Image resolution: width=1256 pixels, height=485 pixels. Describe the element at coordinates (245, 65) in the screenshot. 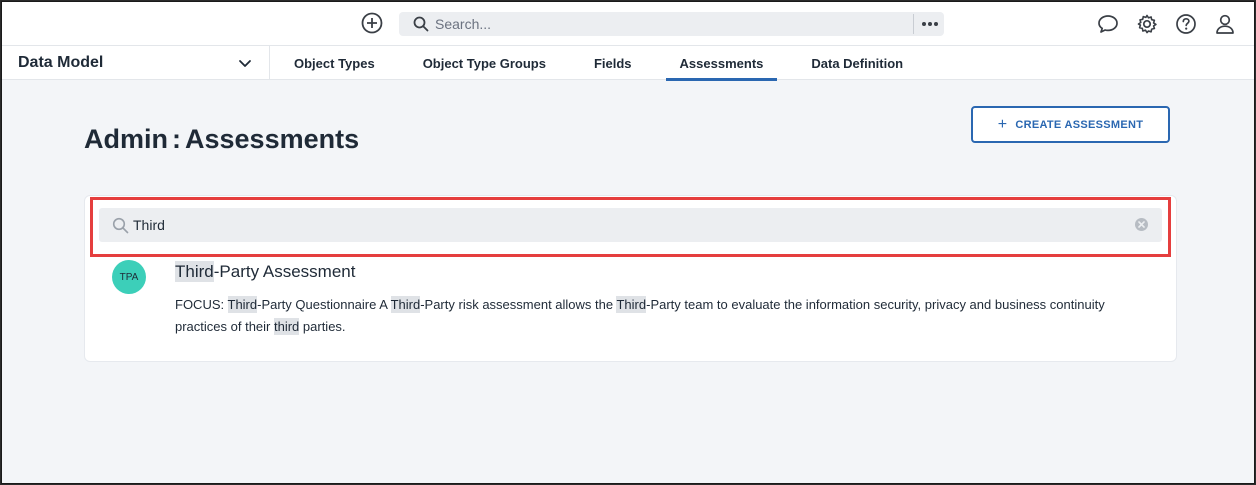

I see `chevron-down-icon` at that location.